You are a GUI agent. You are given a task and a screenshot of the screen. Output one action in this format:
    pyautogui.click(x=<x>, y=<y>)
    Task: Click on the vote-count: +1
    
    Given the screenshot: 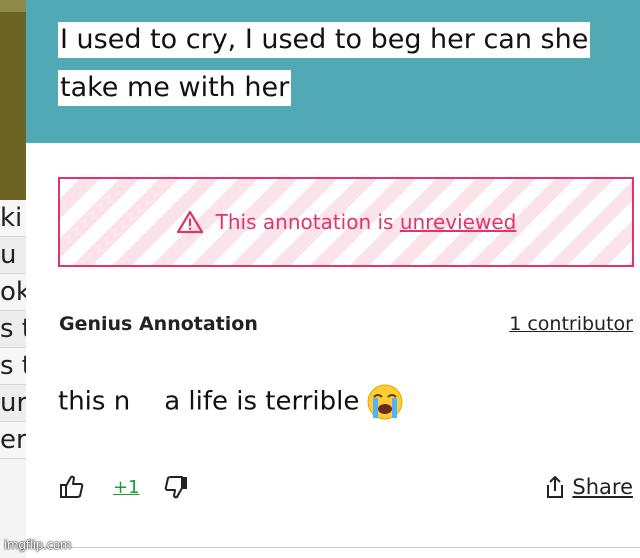 What is the action you would take?
    pyautogui.click(x=126, y=487)
    